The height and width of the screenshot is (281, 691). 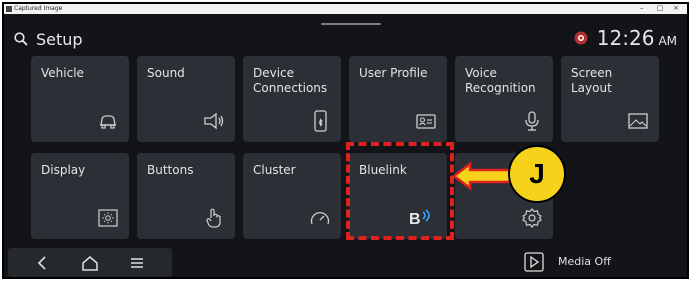 I want to click on tile-sound: Sound, so click(x=186, y=99).